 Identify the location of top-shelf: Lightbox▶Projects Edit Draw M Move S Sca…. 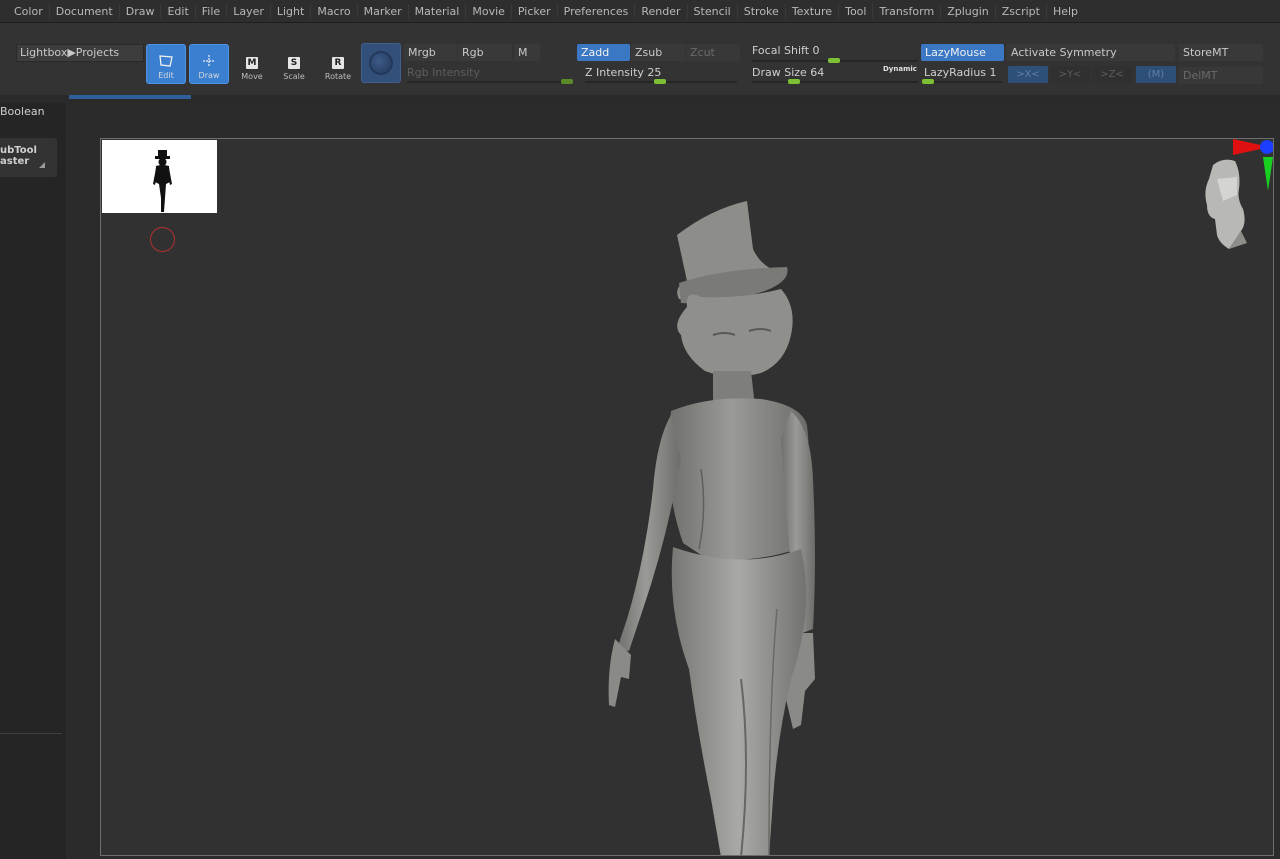
(640, 59).